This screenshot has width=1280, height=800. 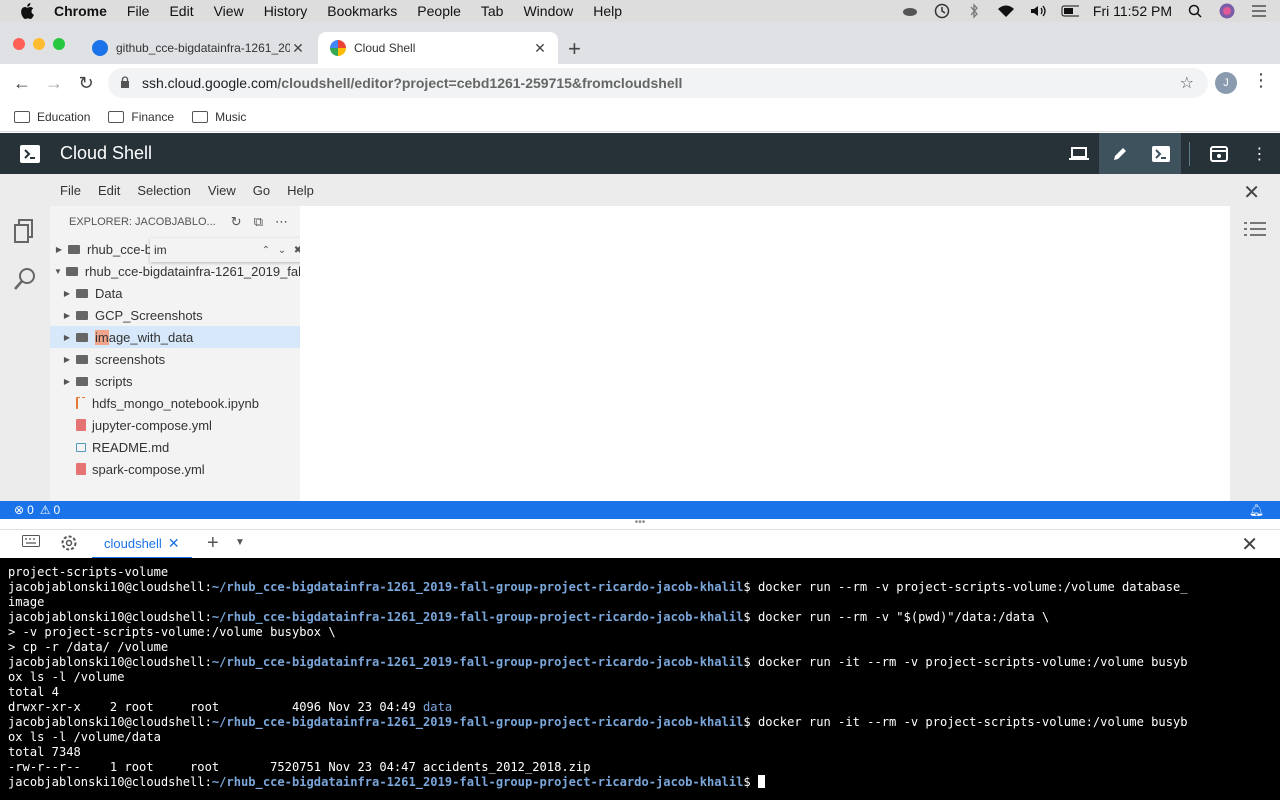 What do you see at coordinates (229, 11) in the screenshot?
I see `menu-view: View` at bounding box center [229, 11].